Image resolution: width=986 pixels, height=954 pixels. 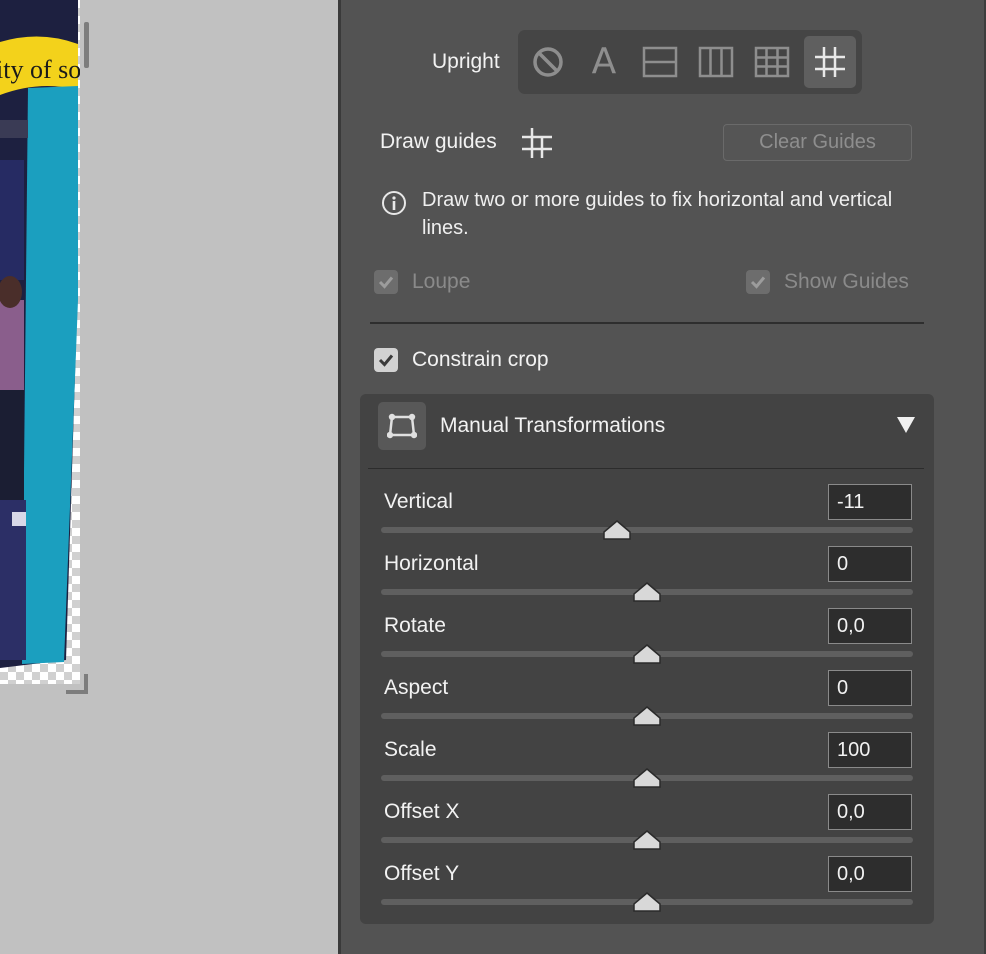 What do you see at coordinates (646, 468) in the screenshot?
I see `section-divider` at bounding box center [646, 468].